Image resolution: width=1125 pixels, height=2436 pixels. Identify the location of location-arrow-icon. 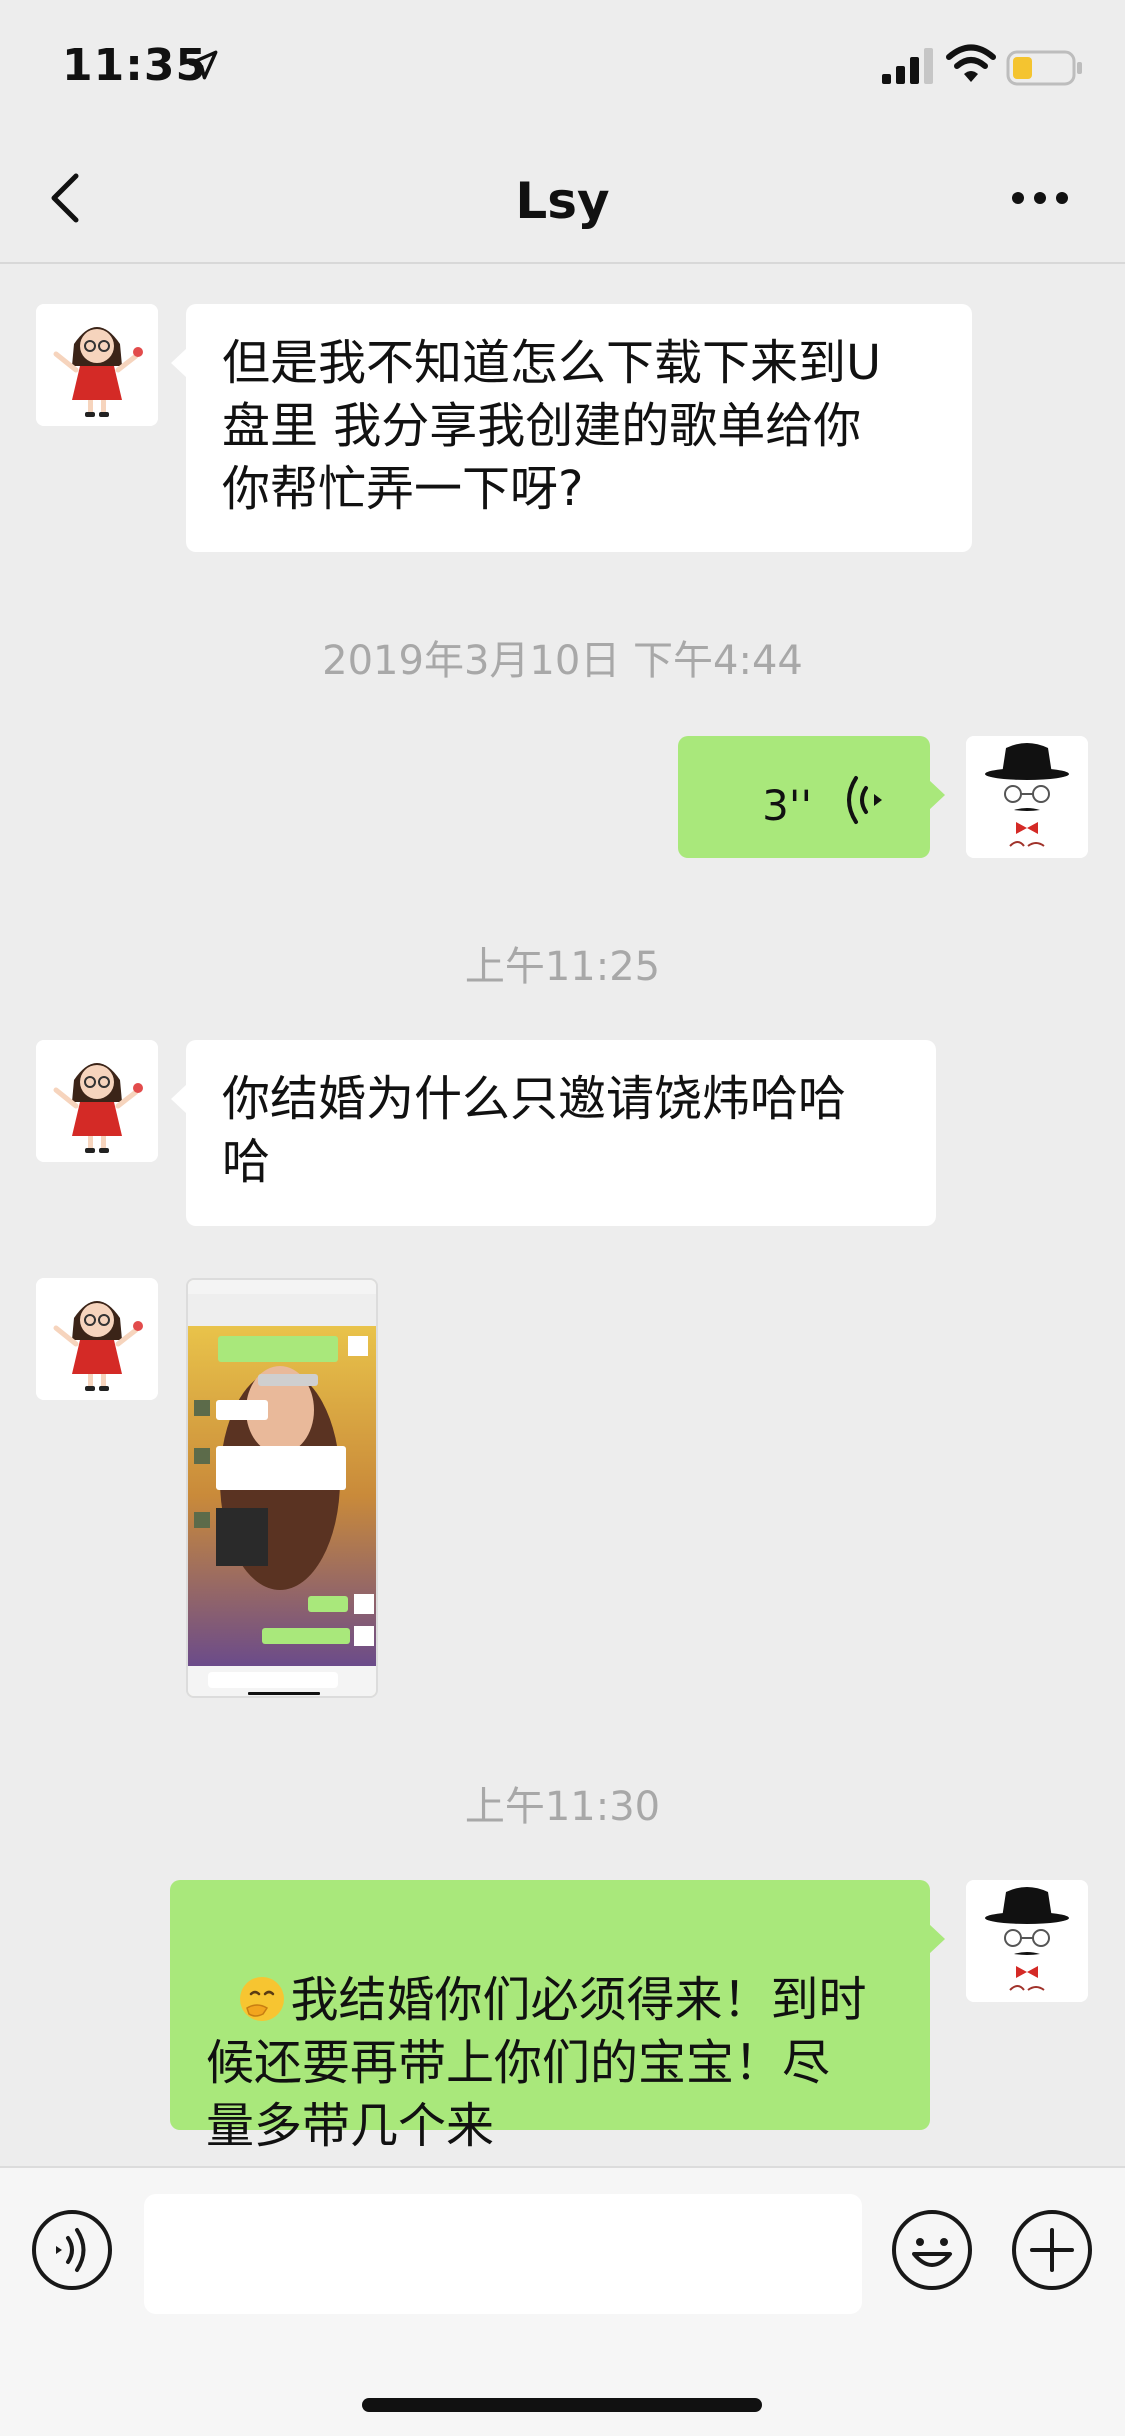
(203, 65).